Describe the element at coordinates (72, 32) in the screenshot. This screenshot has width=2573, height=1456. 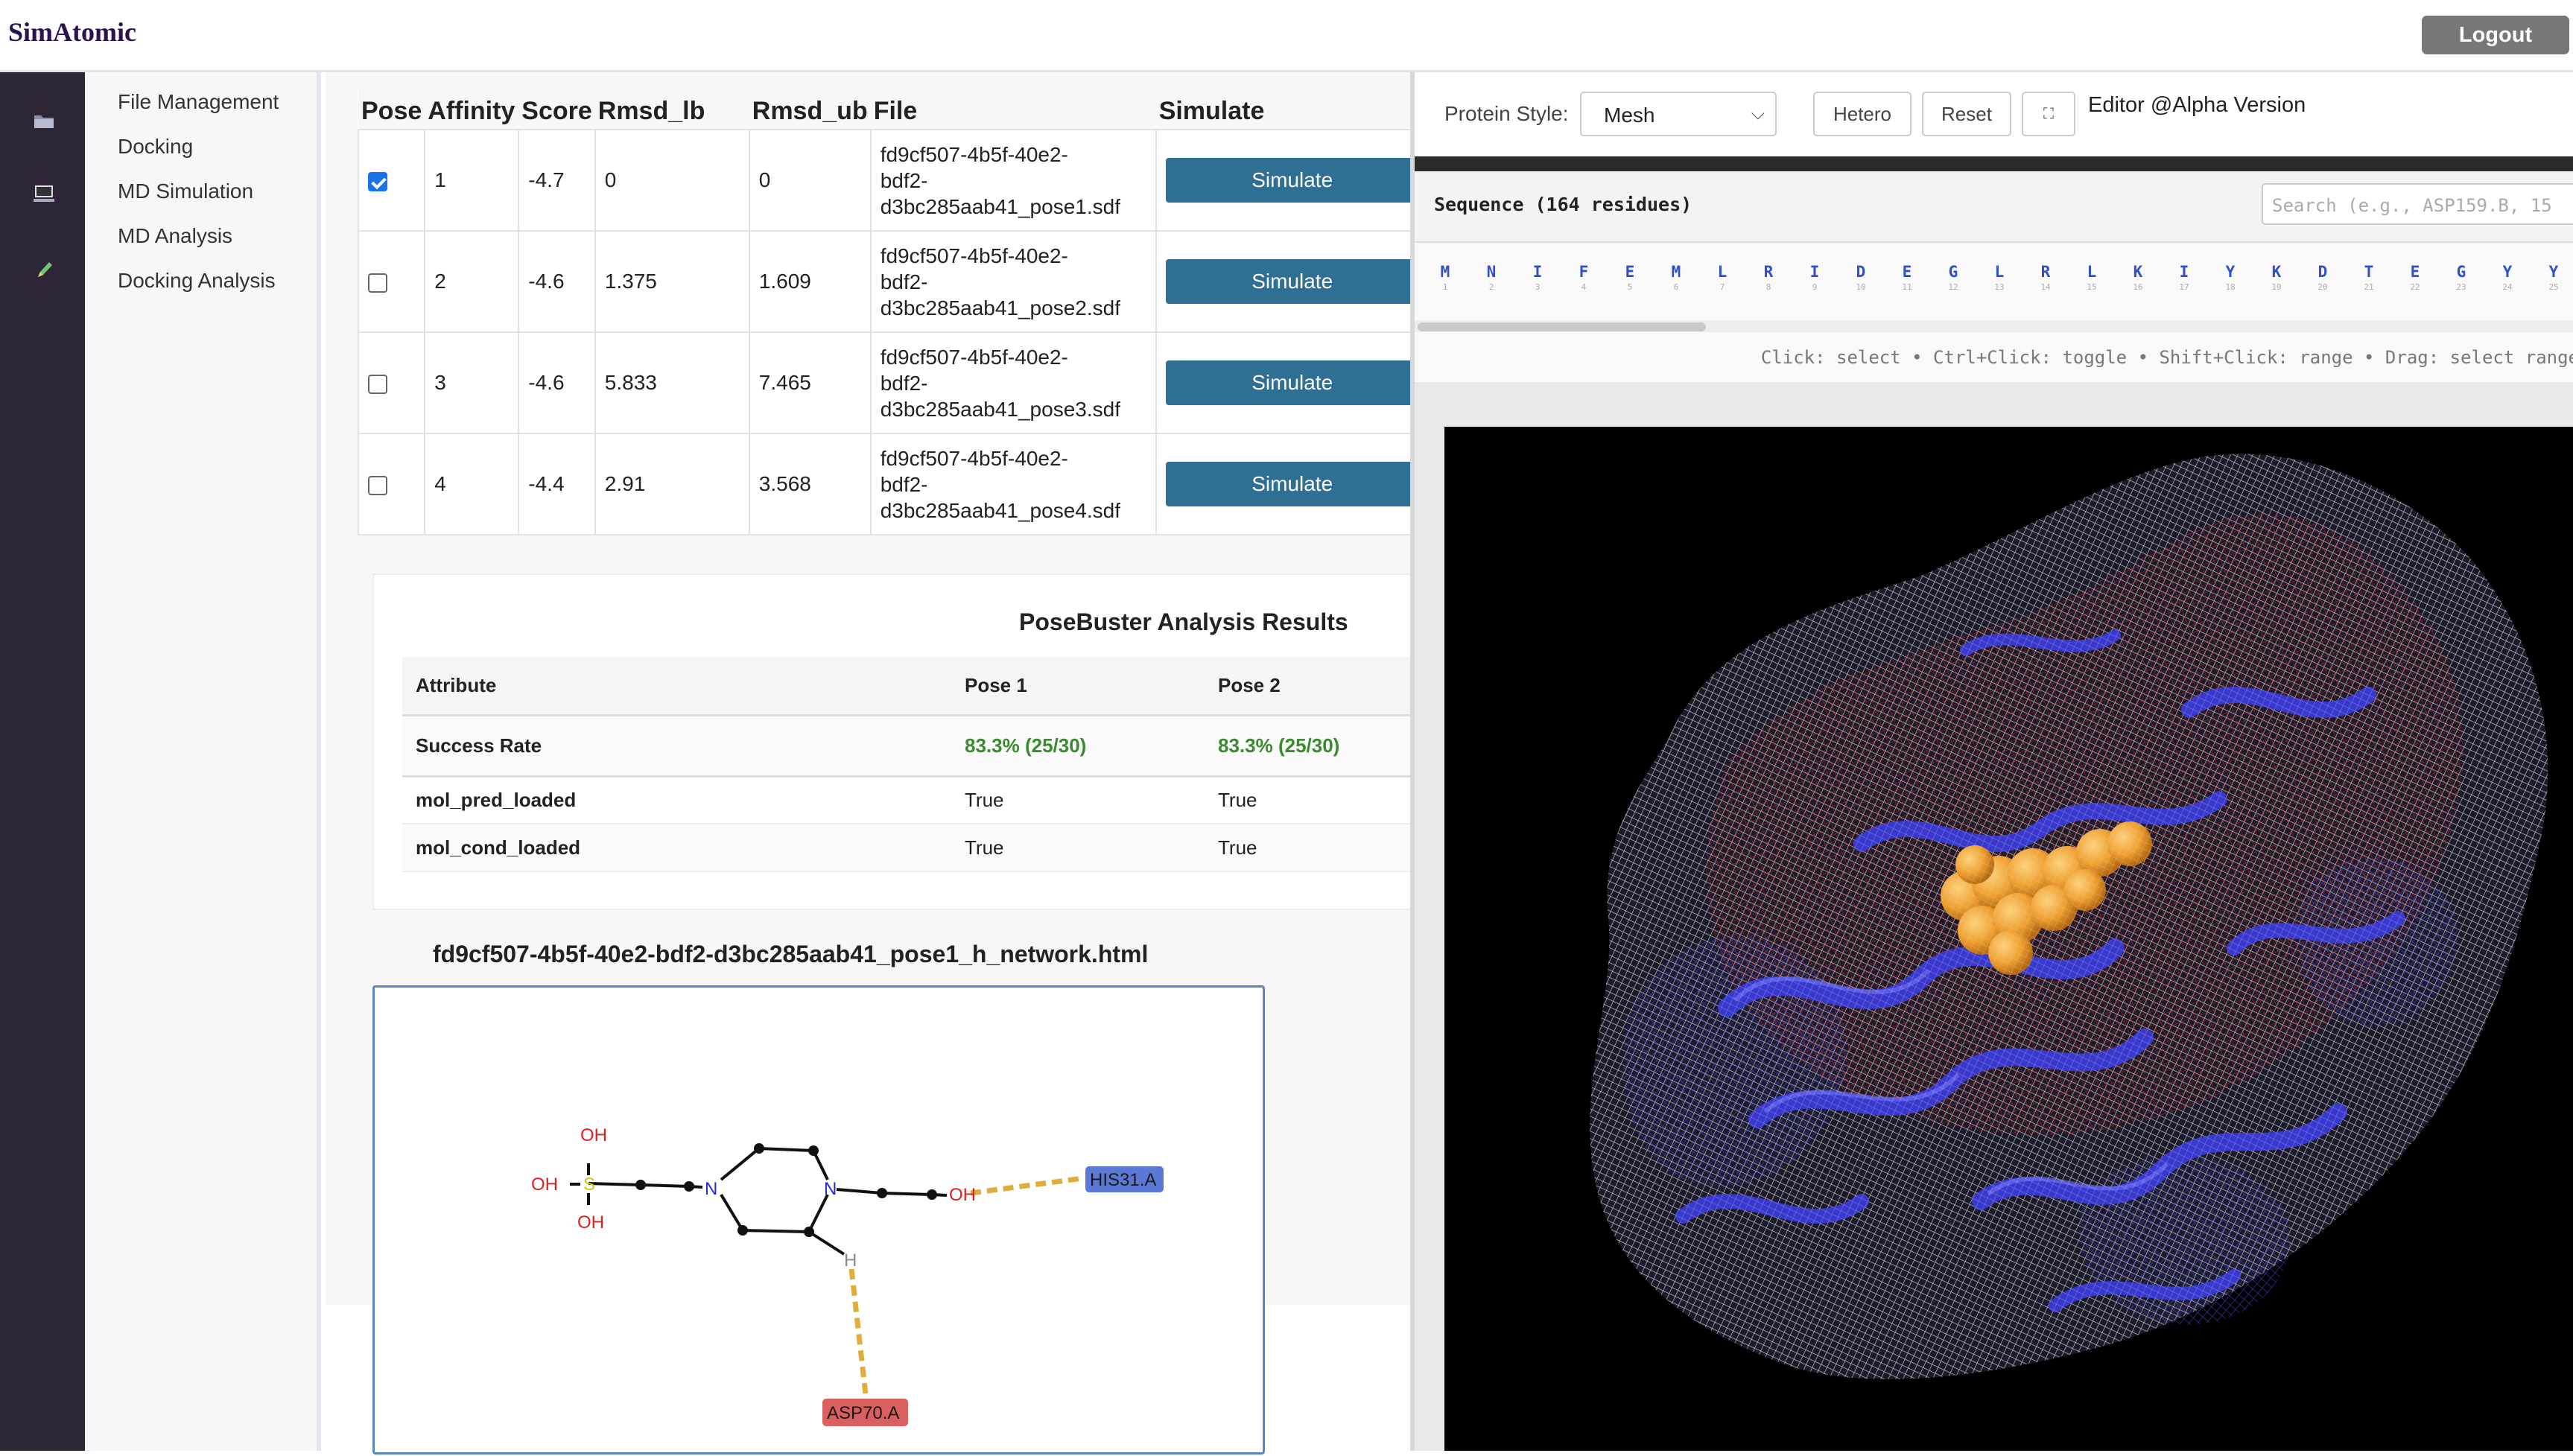
I see `app-logo: SimAtomic` at that location.